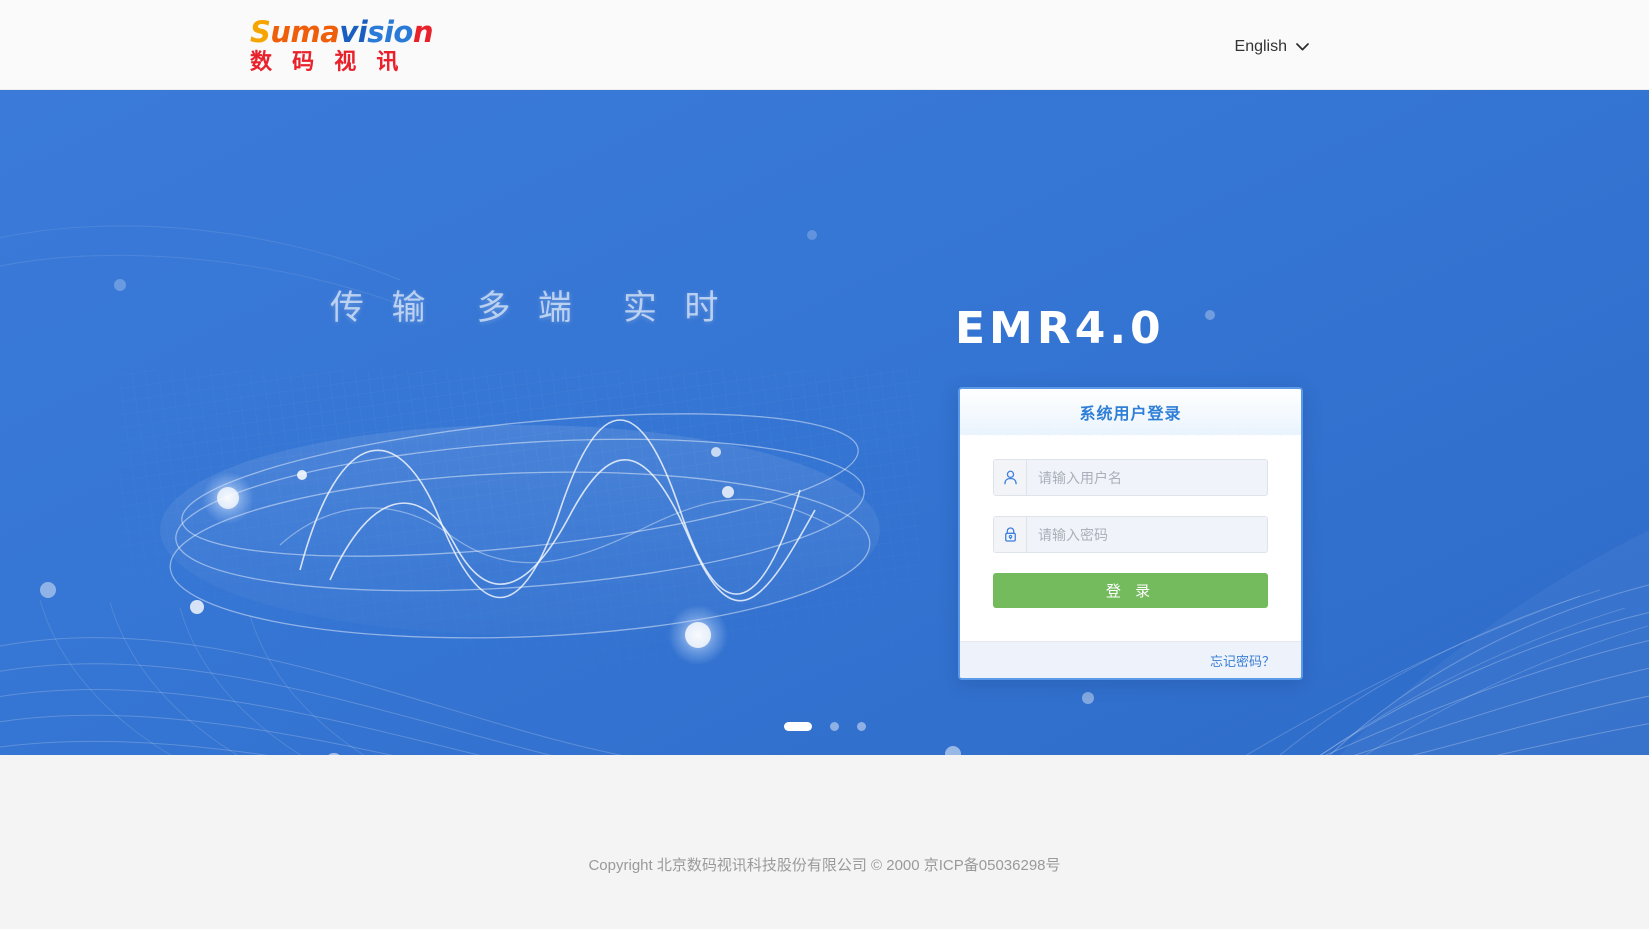 Image resolution: width=1649 pixels, height=929 pixels. Describe the element at coordinates (328, 61) in the screenshot. I see `logo-wordmark-cn: 数 码 视 讯` at that location.